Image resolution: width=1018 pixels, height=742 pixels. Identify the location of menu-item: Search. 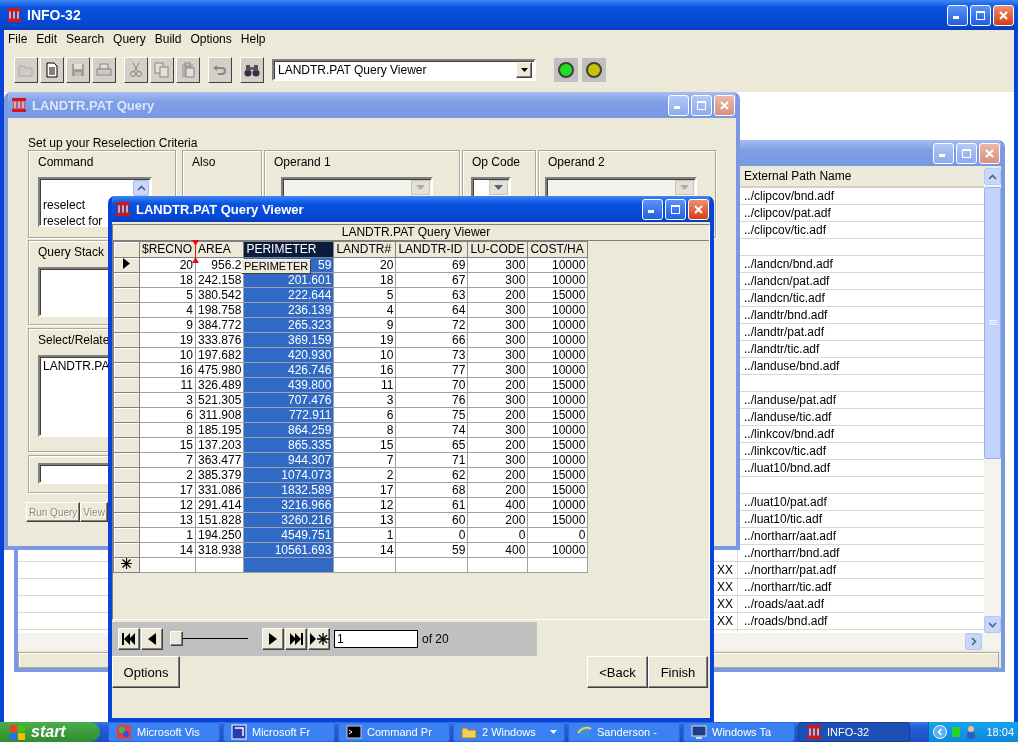
(86, 38).